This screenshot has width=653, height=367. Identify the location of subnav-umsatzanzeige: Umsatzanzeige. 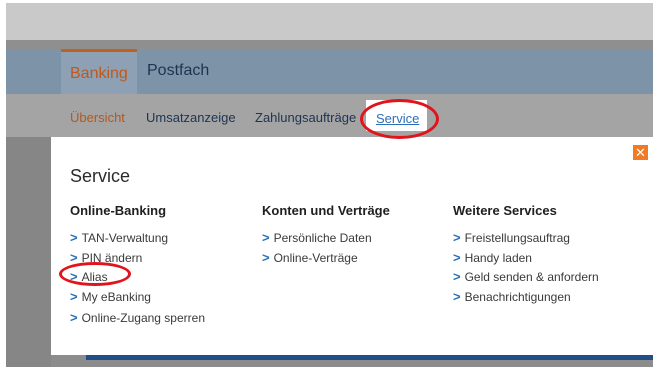
(191, 117).